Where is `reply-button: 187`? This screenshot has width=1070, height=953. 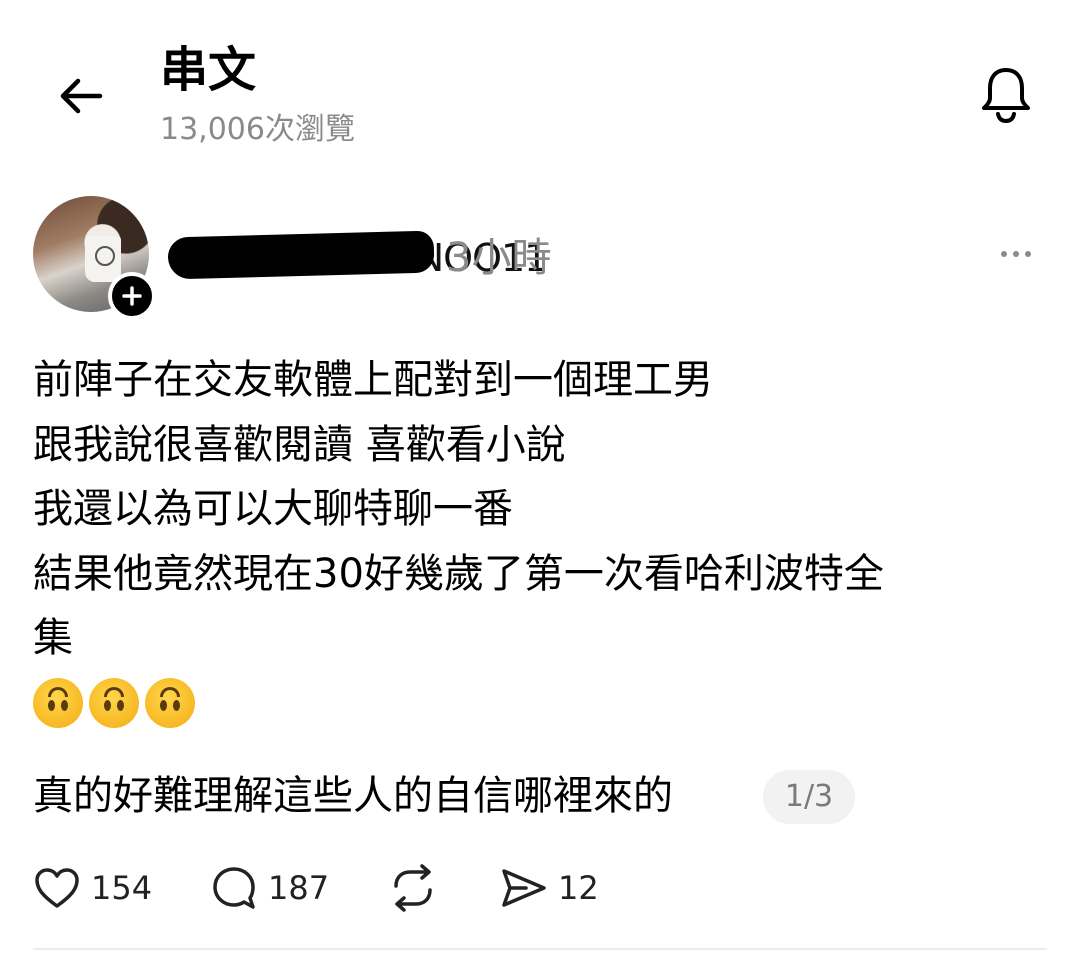 reply-button: 187 is located at coordinates (269, 888).